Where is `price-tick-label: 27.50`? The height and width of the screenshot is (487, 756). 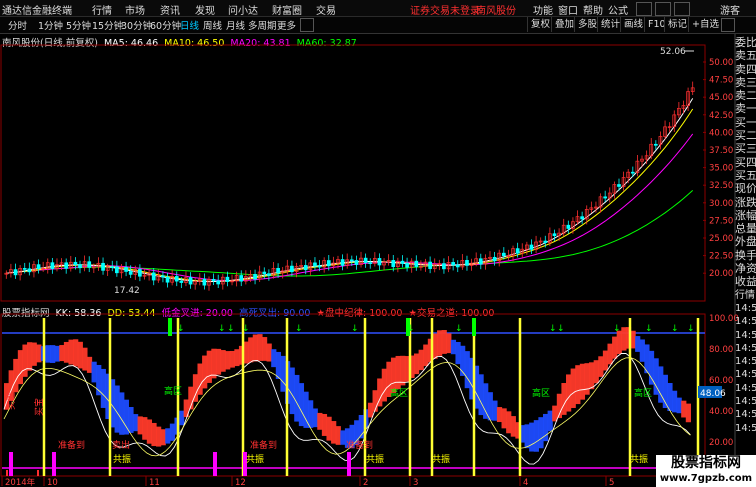
price-tick-label: 27.50 is located at coordinates (721, 221).